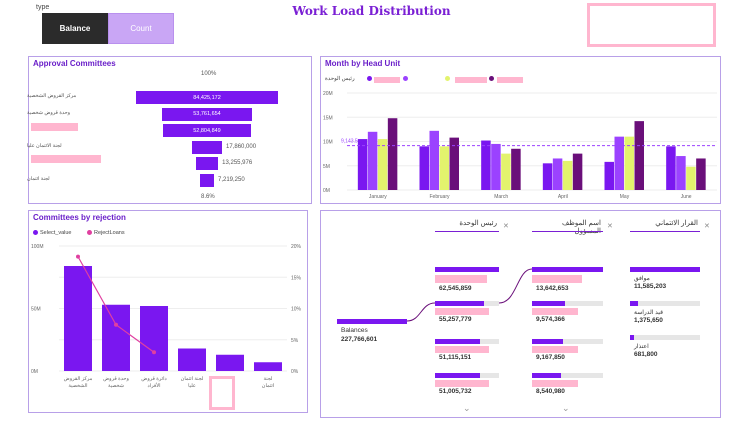  Describe the element at coordinates (77, 386) in the screenshot. I see `x-tick-label: الشخصية` at that location.